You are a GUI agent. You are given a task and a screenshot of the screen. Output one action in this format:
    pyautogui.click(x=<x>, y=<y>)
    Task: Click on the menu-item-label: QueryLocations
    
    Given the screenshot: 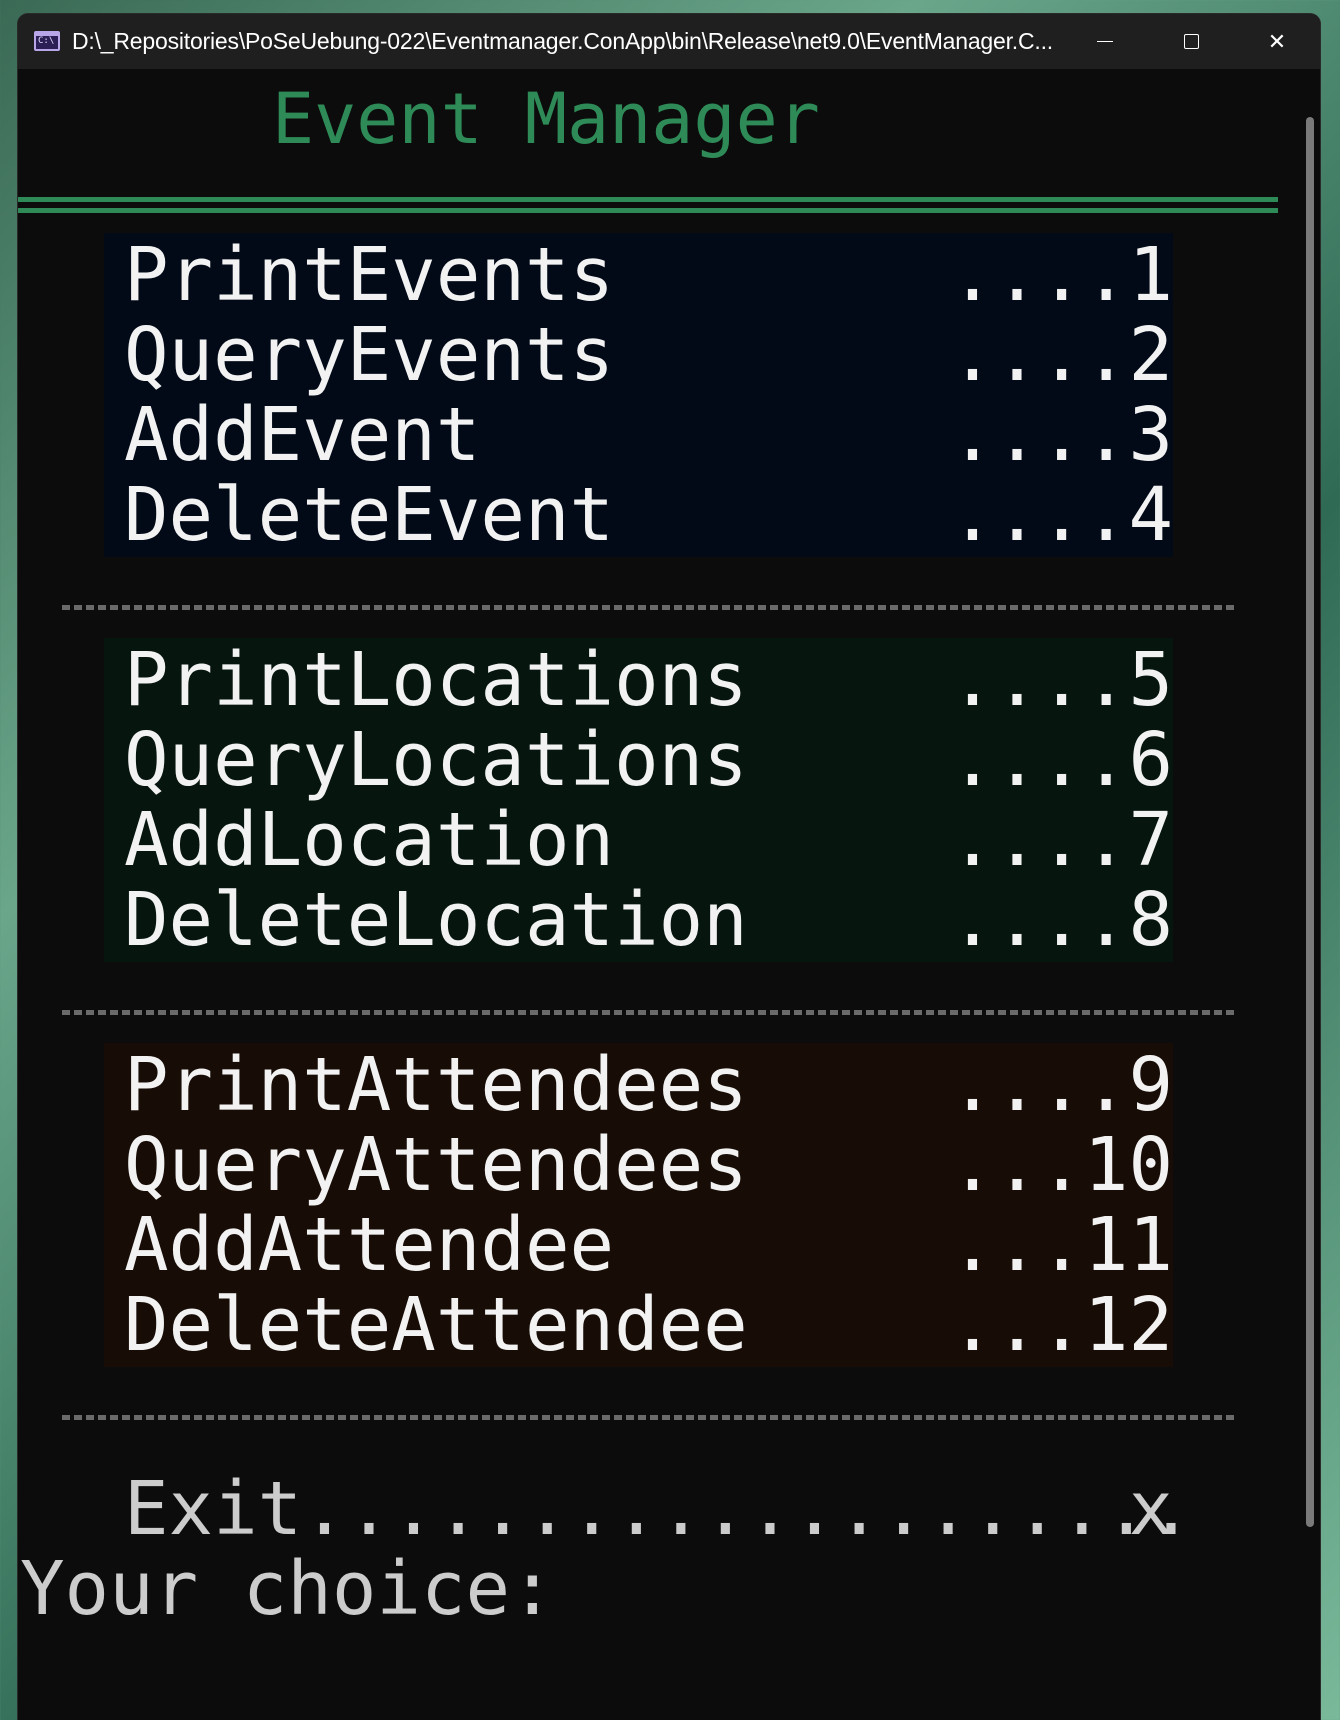 What is the action you would take?
    pyautogui.click(x=436, y=760)
    